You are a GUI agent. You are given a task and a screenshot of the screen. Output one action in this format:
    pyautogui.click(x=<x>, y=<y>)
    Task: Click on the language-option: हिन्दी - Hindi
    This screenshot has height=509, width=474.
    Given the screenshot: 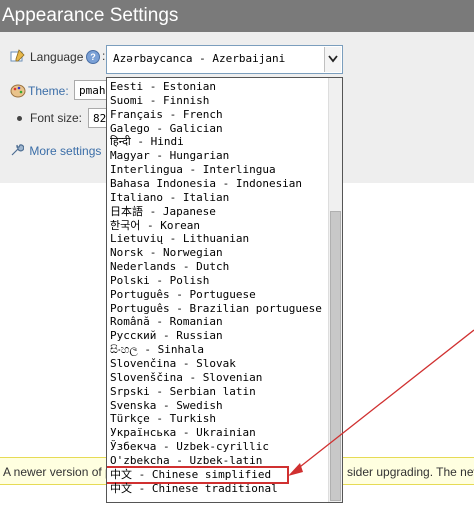 What is the action you would take?
    pyautogui.click(x=147, y=142)
    